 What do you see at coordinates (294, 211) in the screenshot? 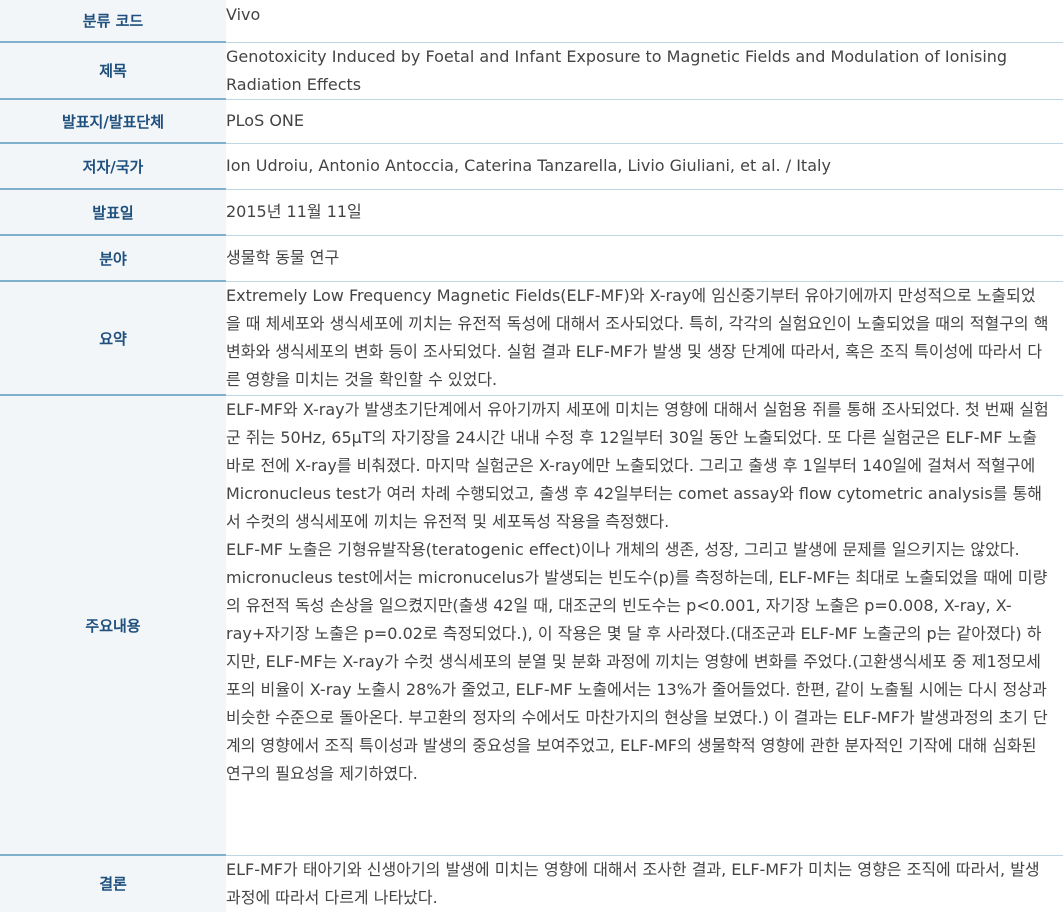
I see `date-text: 2015년 11월 11일` at bounding box center [294, 211].